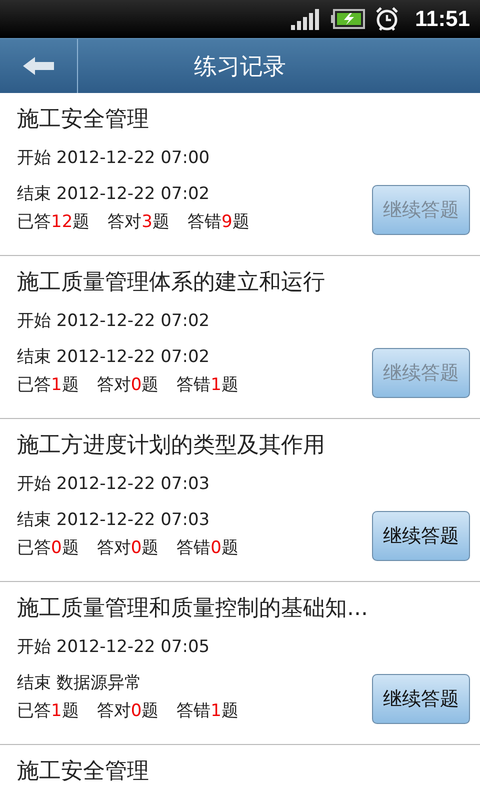 This screenshot has height=800, width=480. I want to click on answer-count: 已答0题, so click(48, 548).